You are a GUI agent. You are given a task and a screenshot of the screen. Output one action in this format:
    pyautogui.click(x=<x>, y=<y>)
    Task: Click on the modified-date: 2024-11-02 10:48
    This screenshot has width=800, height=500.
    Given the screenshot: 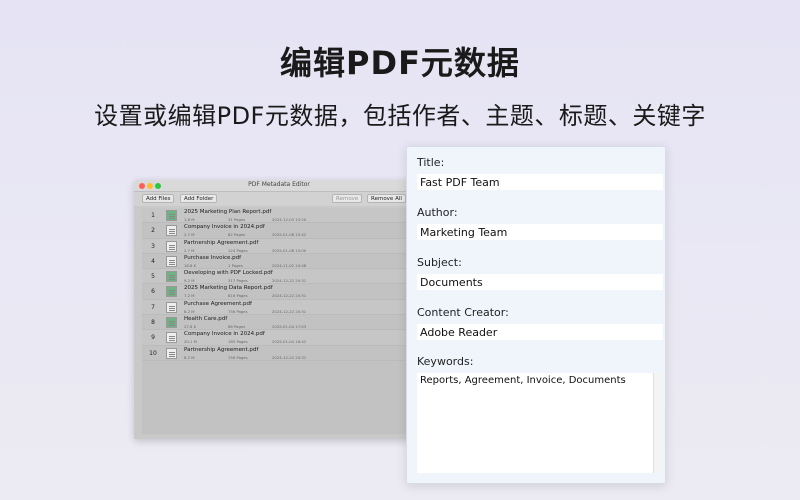 What is the action you would take?
    pyautogui.click(x=289, y=265)
    